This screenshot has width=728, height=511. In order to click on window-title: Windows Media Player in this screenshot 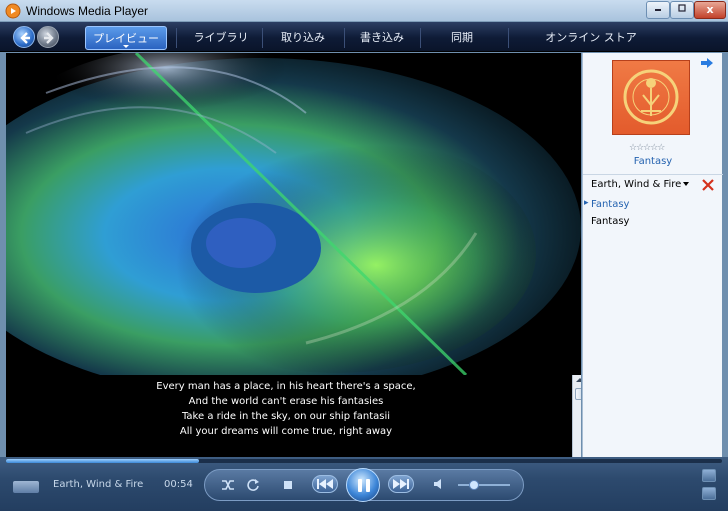, I will do `click(87, 11)`.